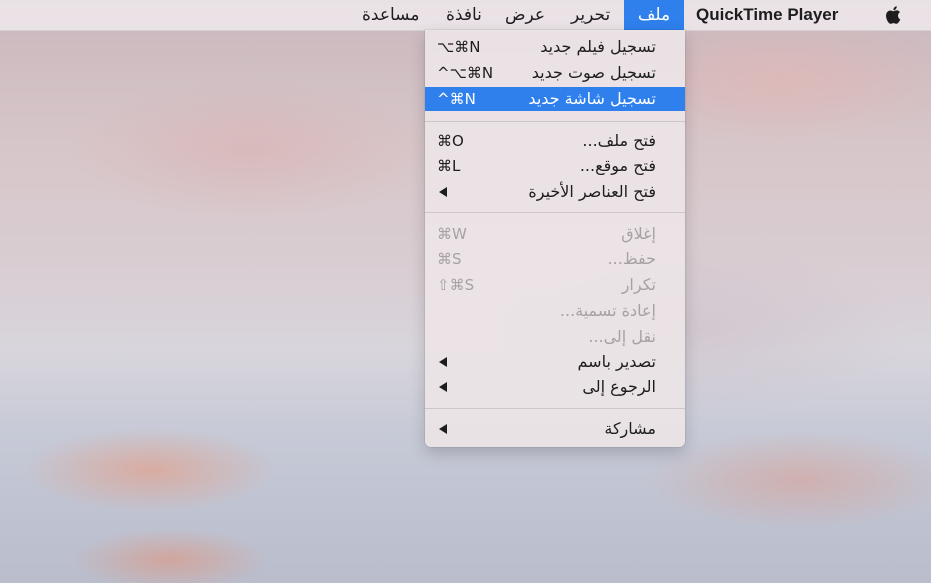 The height and width of the screenshot is (583, 931). Describe the element at coordinates (593, 72) in the screenshot. I see `menu-item-label: تسجيل صوت جديد` at that location.